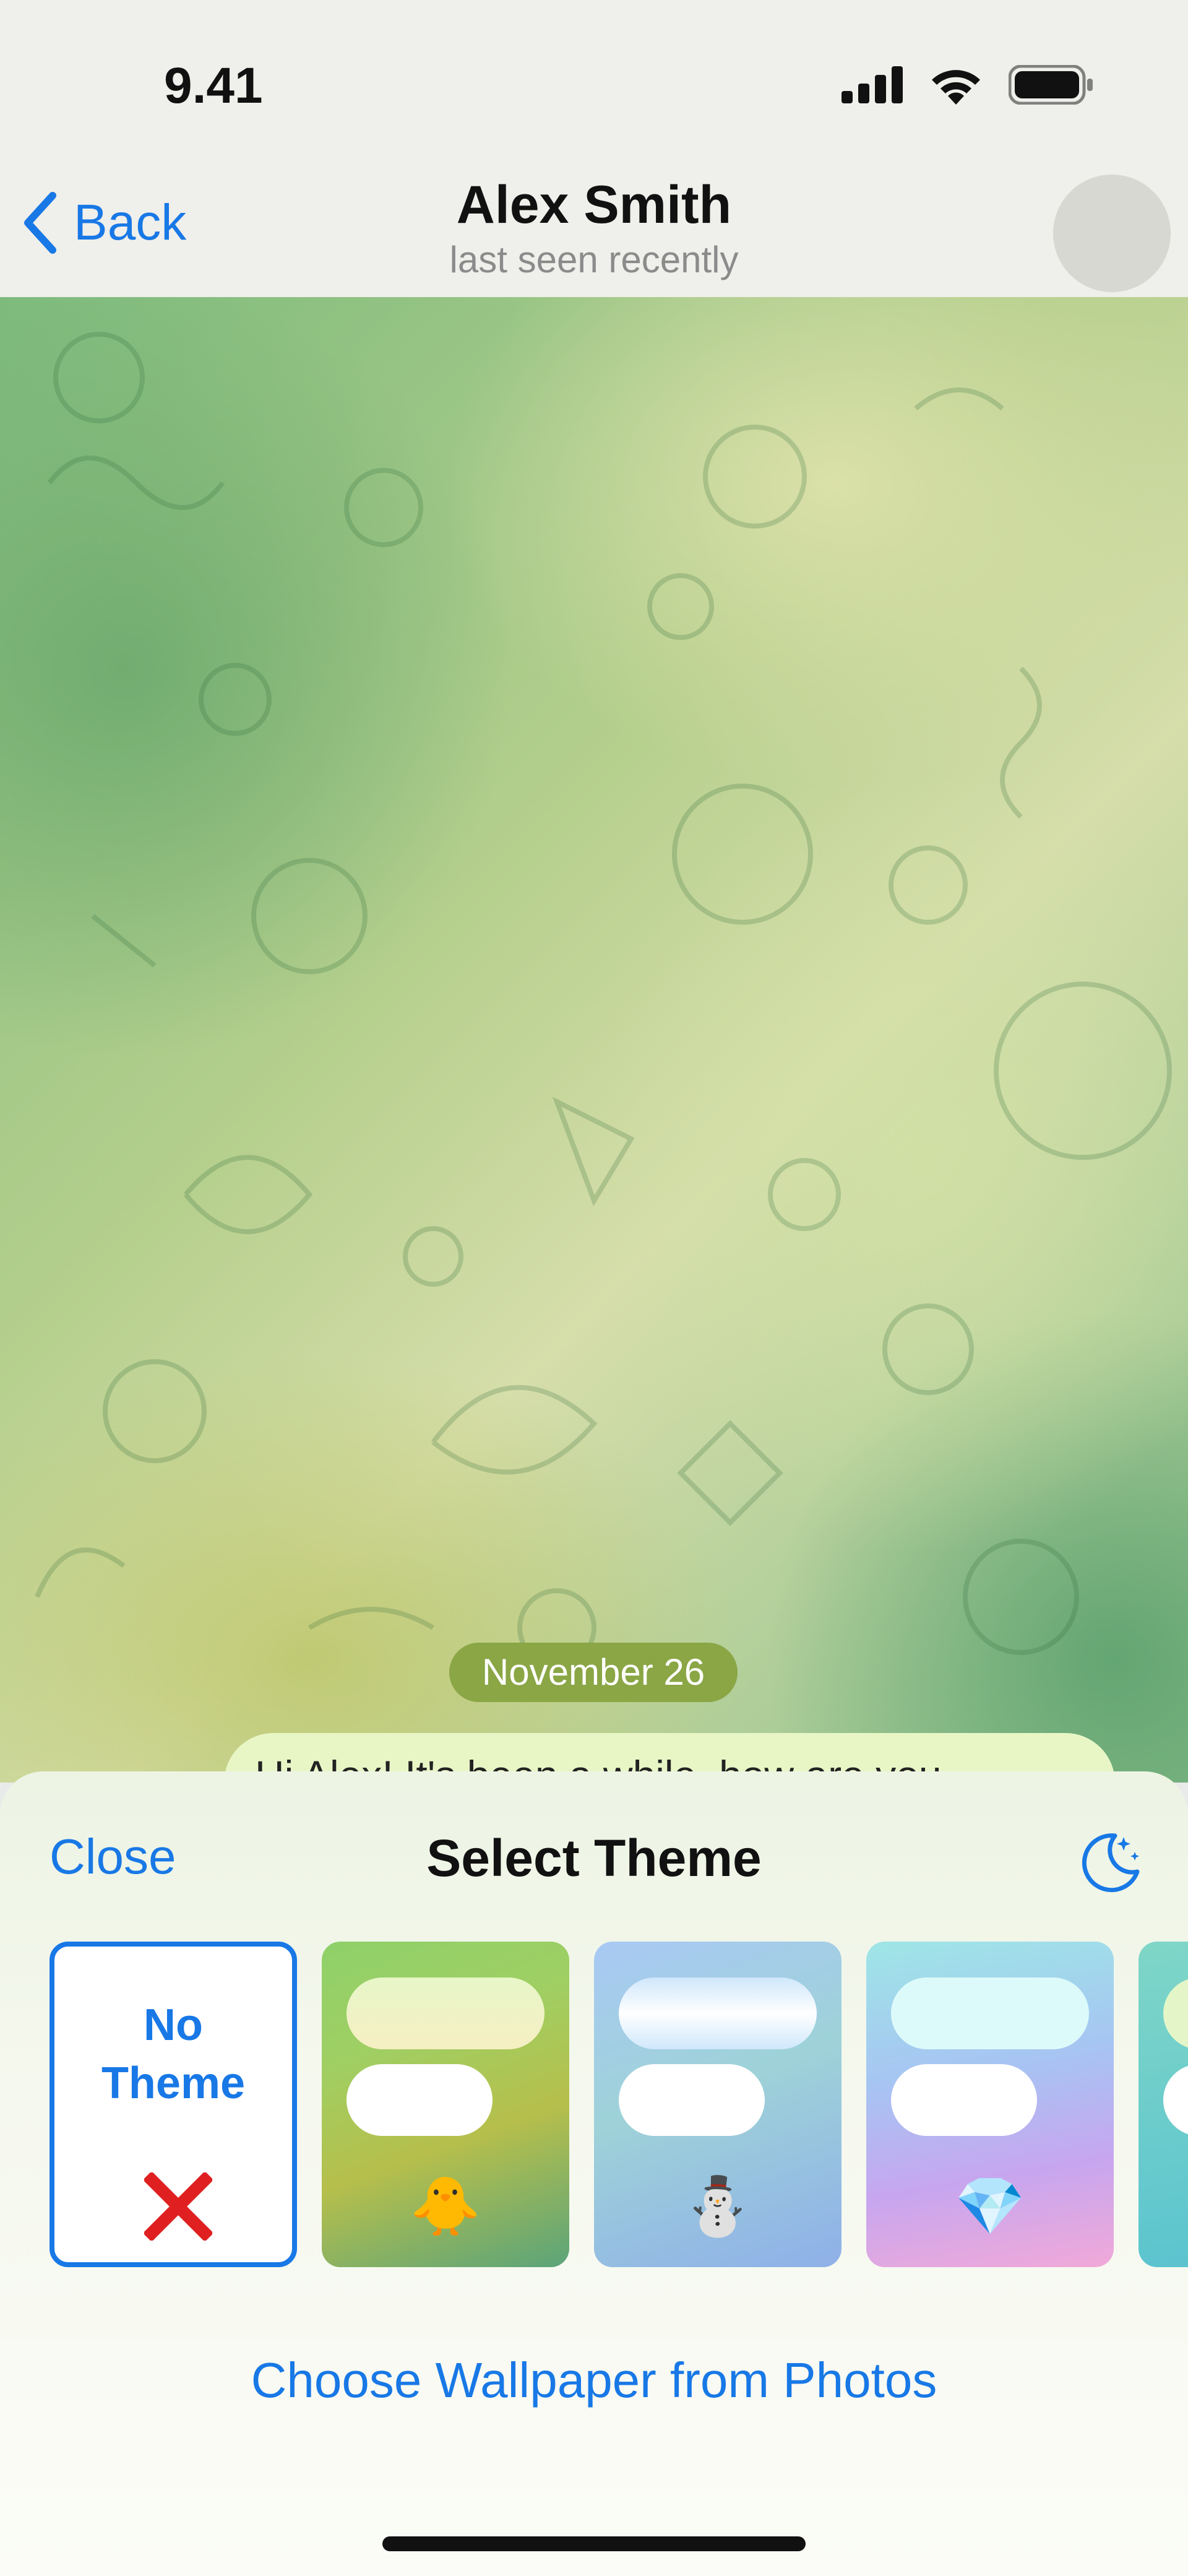 The width and height of the screenshot is (1188, 2576). I want to click on status-icons, so click(968, 85).